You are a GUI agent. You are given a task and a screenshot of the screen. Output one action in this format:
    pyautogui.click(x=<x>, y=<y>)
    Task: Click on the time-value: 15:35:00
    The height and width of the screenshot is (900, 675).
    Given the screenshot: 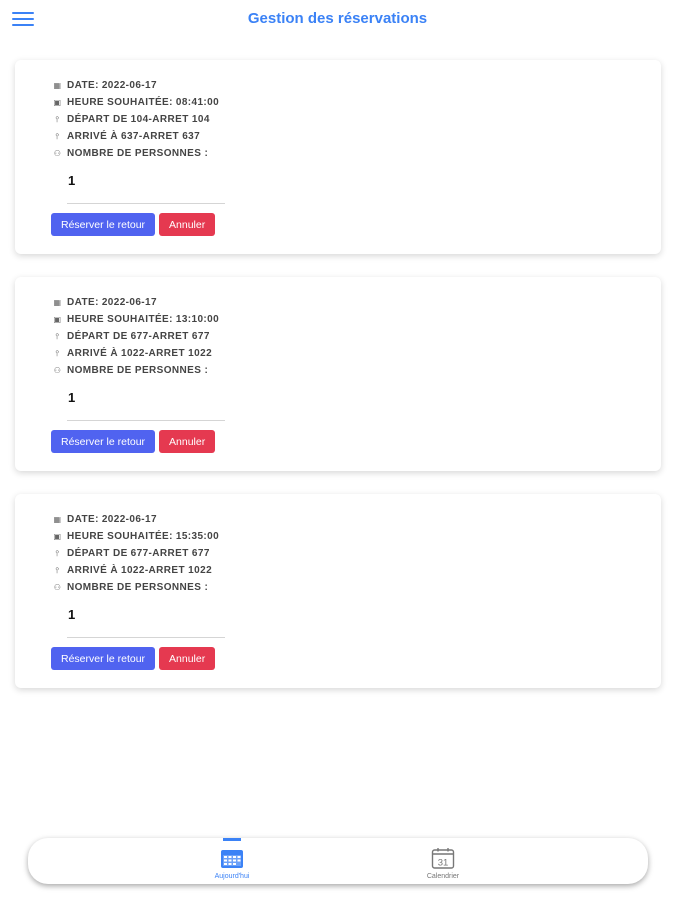 What is the action you would take?
    pyautogui.click(x=197, y=536)
    